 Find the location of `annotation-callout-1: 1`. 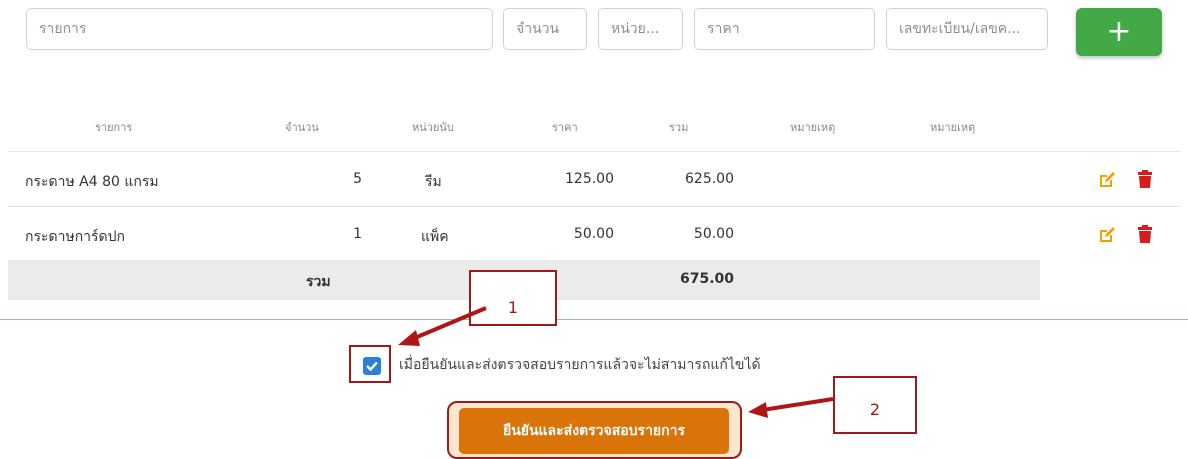

annotation-callout-1: 1 is located at coordinates (513, 298).